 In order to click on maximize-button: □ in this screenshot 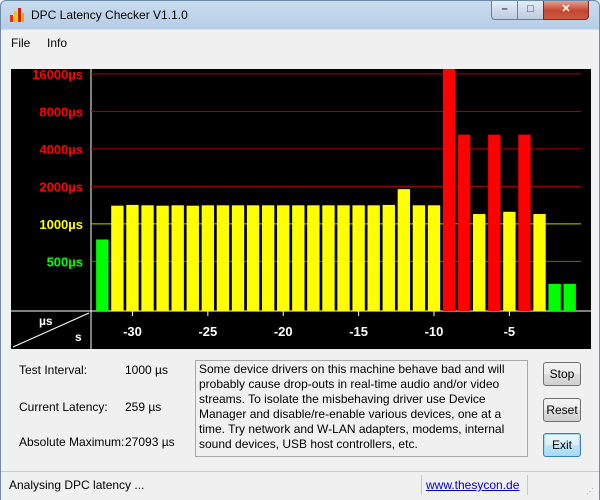, I will do `click(530, 10)`.